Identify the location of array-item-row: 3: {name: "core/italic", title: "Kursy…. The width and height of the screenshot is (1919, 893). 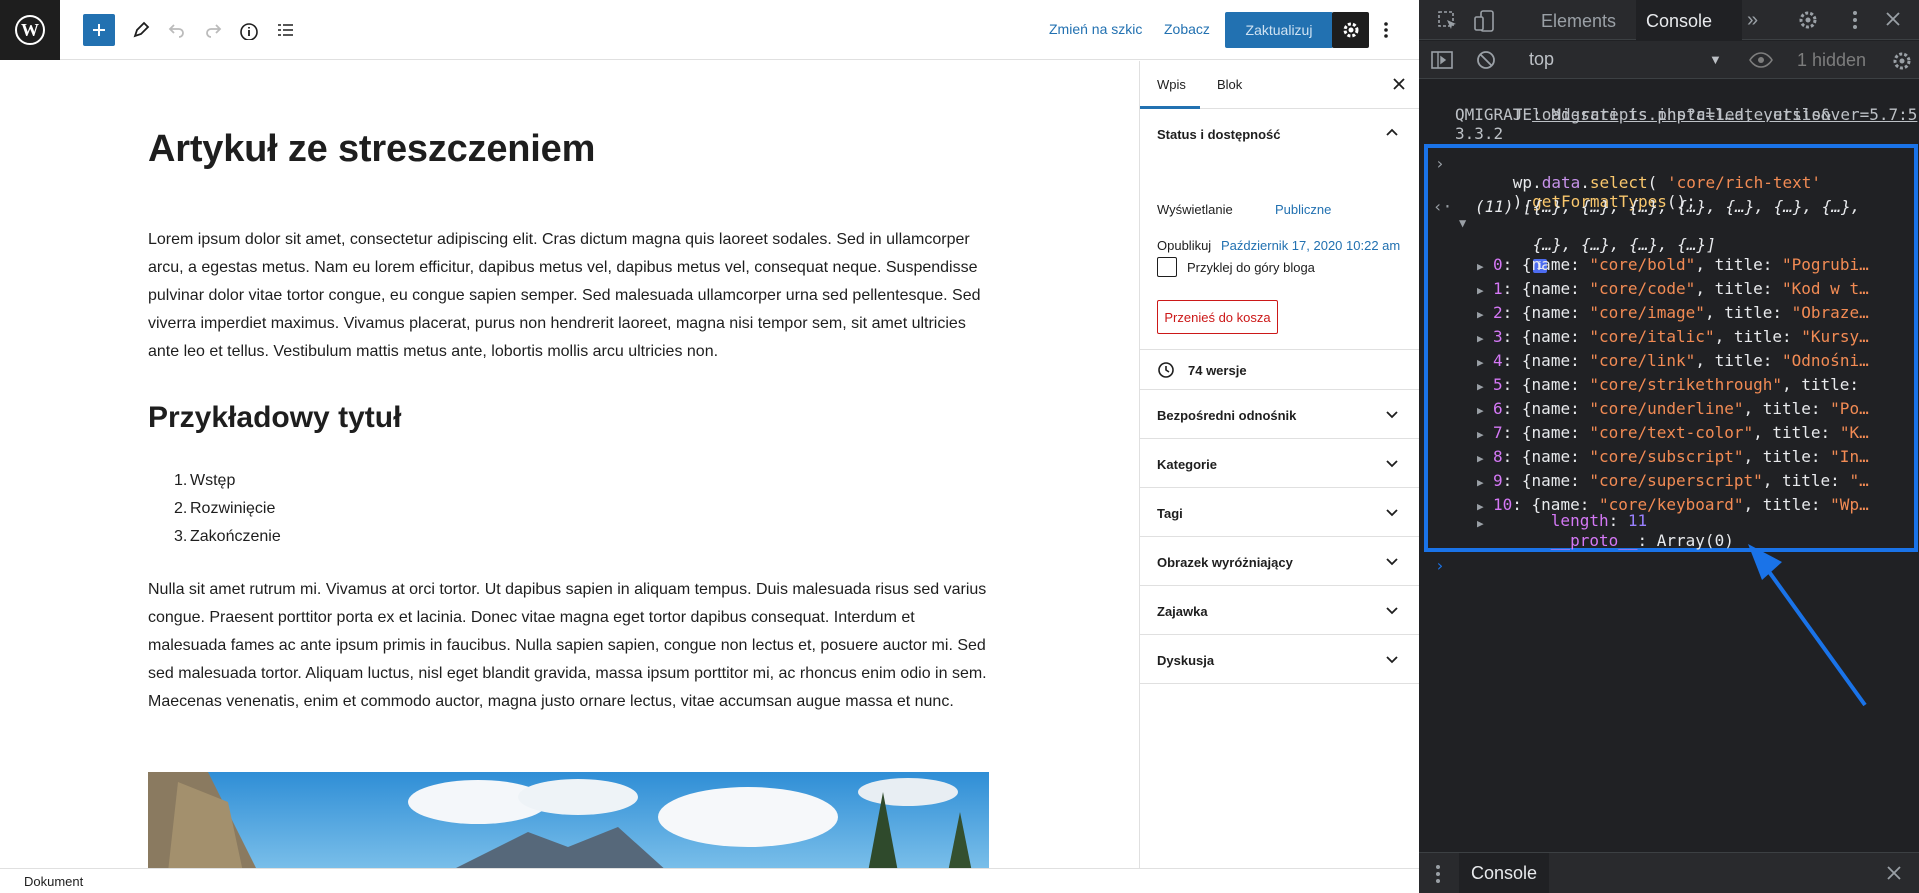
(1681, 336).